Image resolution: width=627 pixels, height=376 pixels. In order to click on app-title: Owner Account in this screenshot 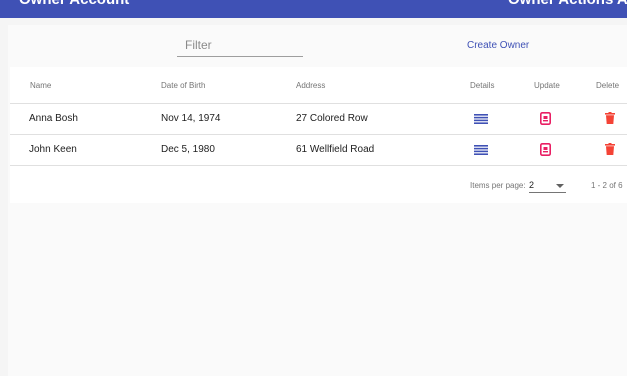, I will do `click(74, 4)`.